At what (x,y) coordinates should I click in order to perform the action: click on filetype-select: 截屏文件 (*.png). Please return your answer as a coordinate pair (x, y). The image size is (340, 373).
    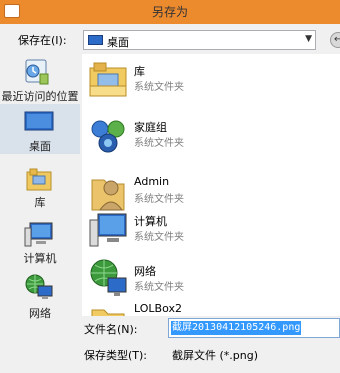
    Looking at the image, I should click on (254, 354).